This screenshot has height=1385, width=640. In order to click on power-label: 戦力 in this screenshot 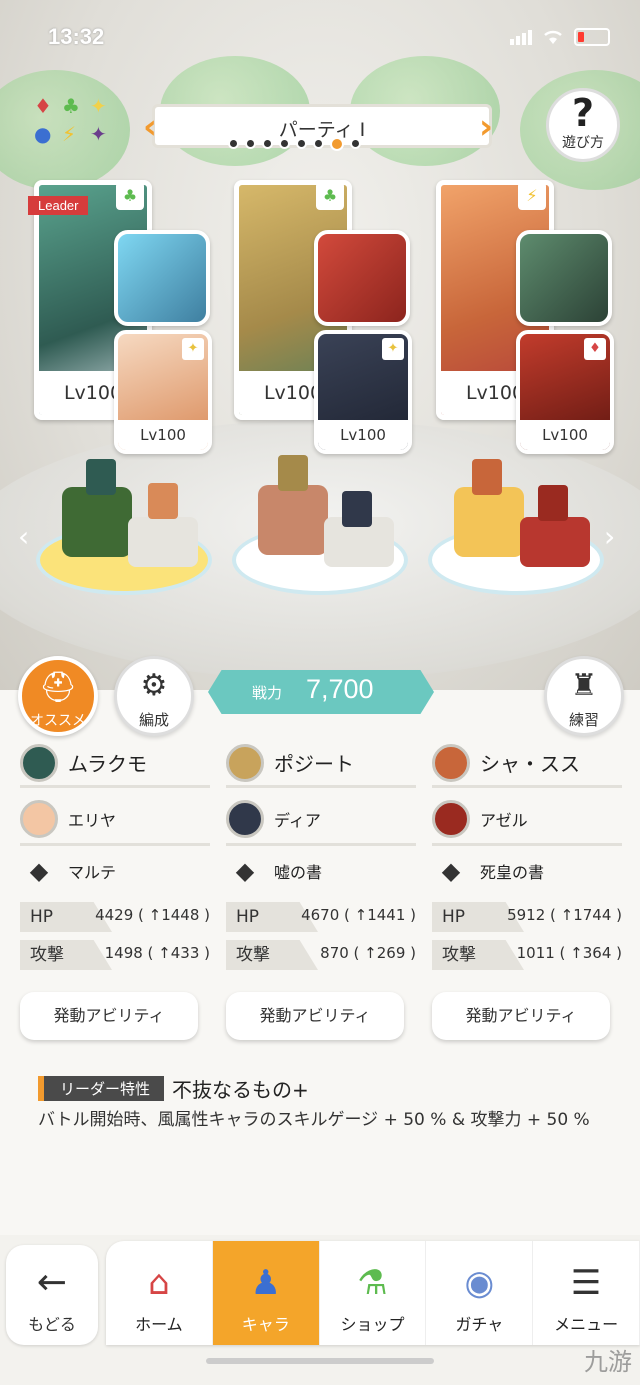, I will do `click(267, 693)`.